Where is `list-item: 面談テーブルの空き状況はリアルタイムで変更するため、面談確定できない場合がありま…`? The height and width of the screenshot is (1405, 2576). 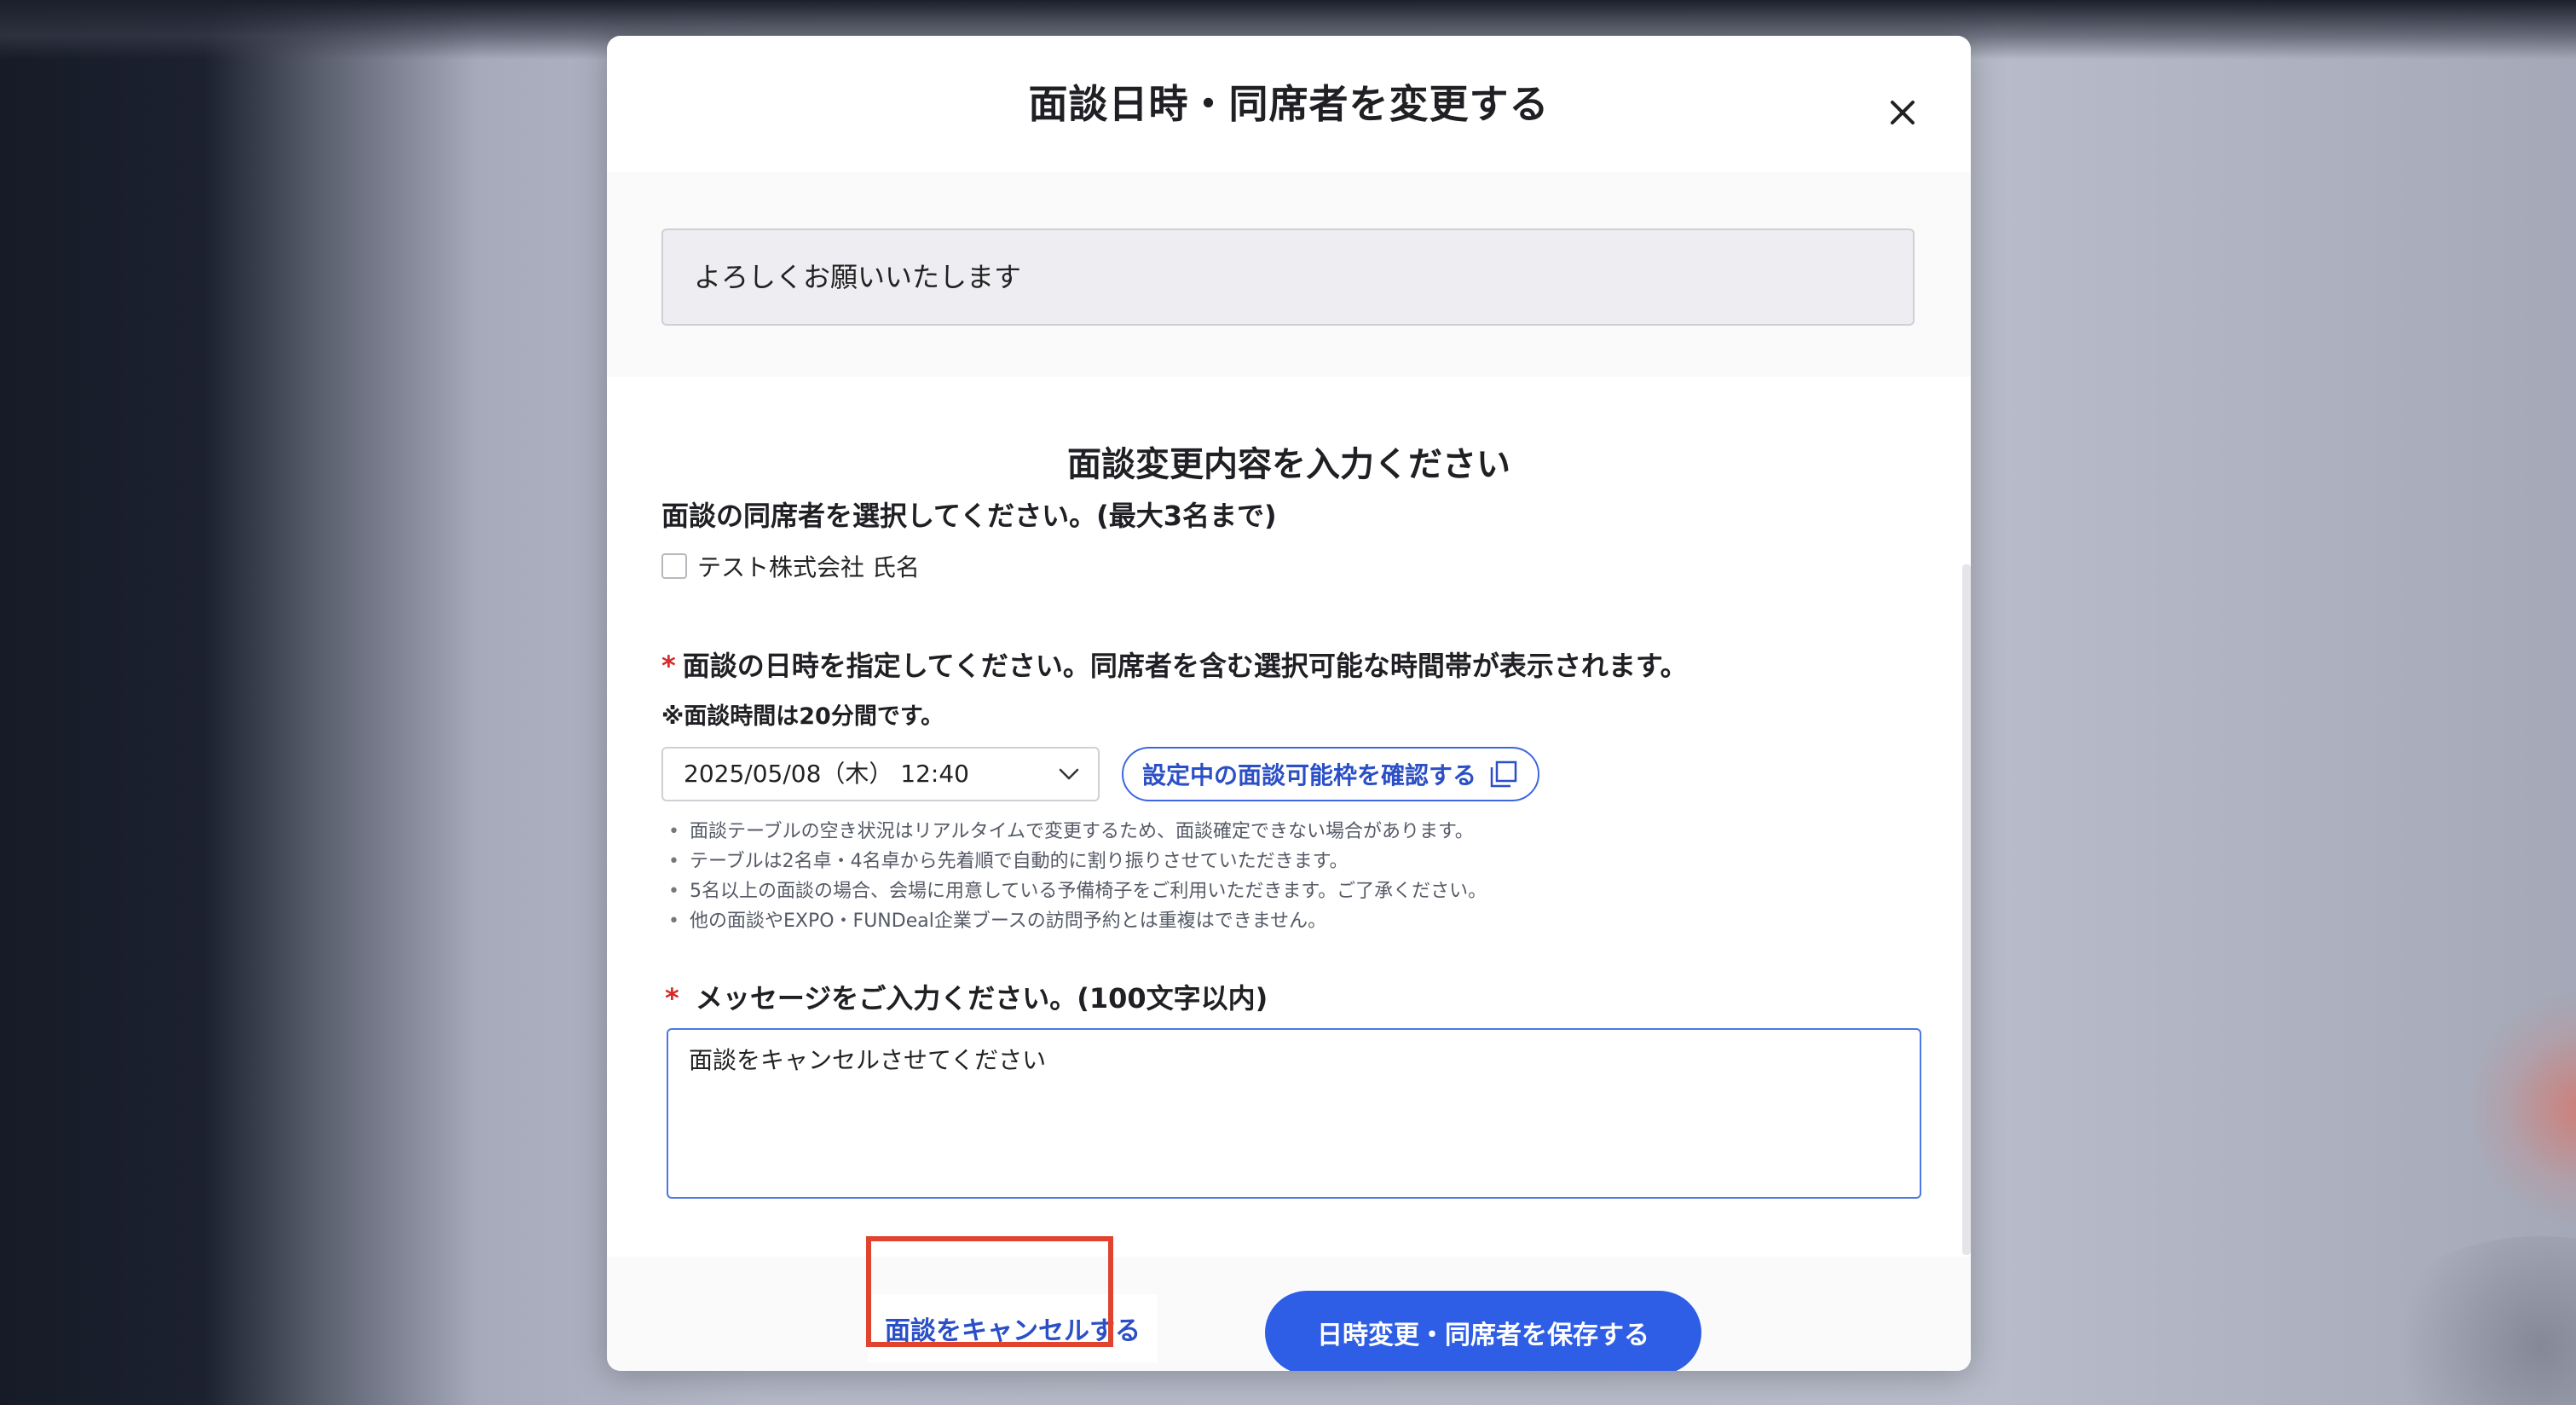 list-item: 面談テーブルの空き状況はリアルタイムで変更するため、面談確定できない場合がありま… is located at coordinates (1077, 832).